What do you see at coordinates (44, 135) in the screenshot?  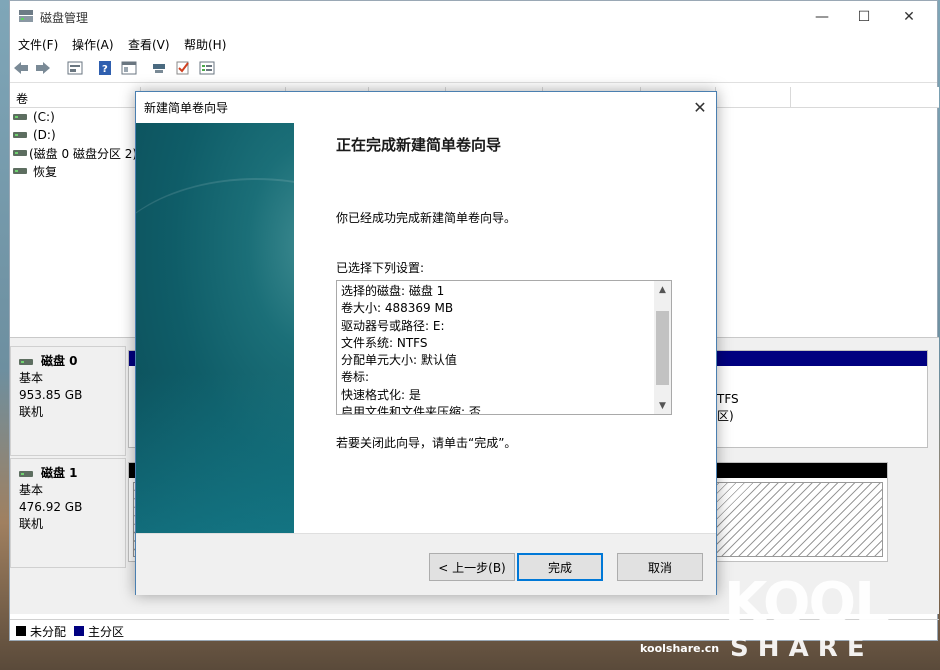 I see `volume-name: (D:)` at bounding box center [44, 135].